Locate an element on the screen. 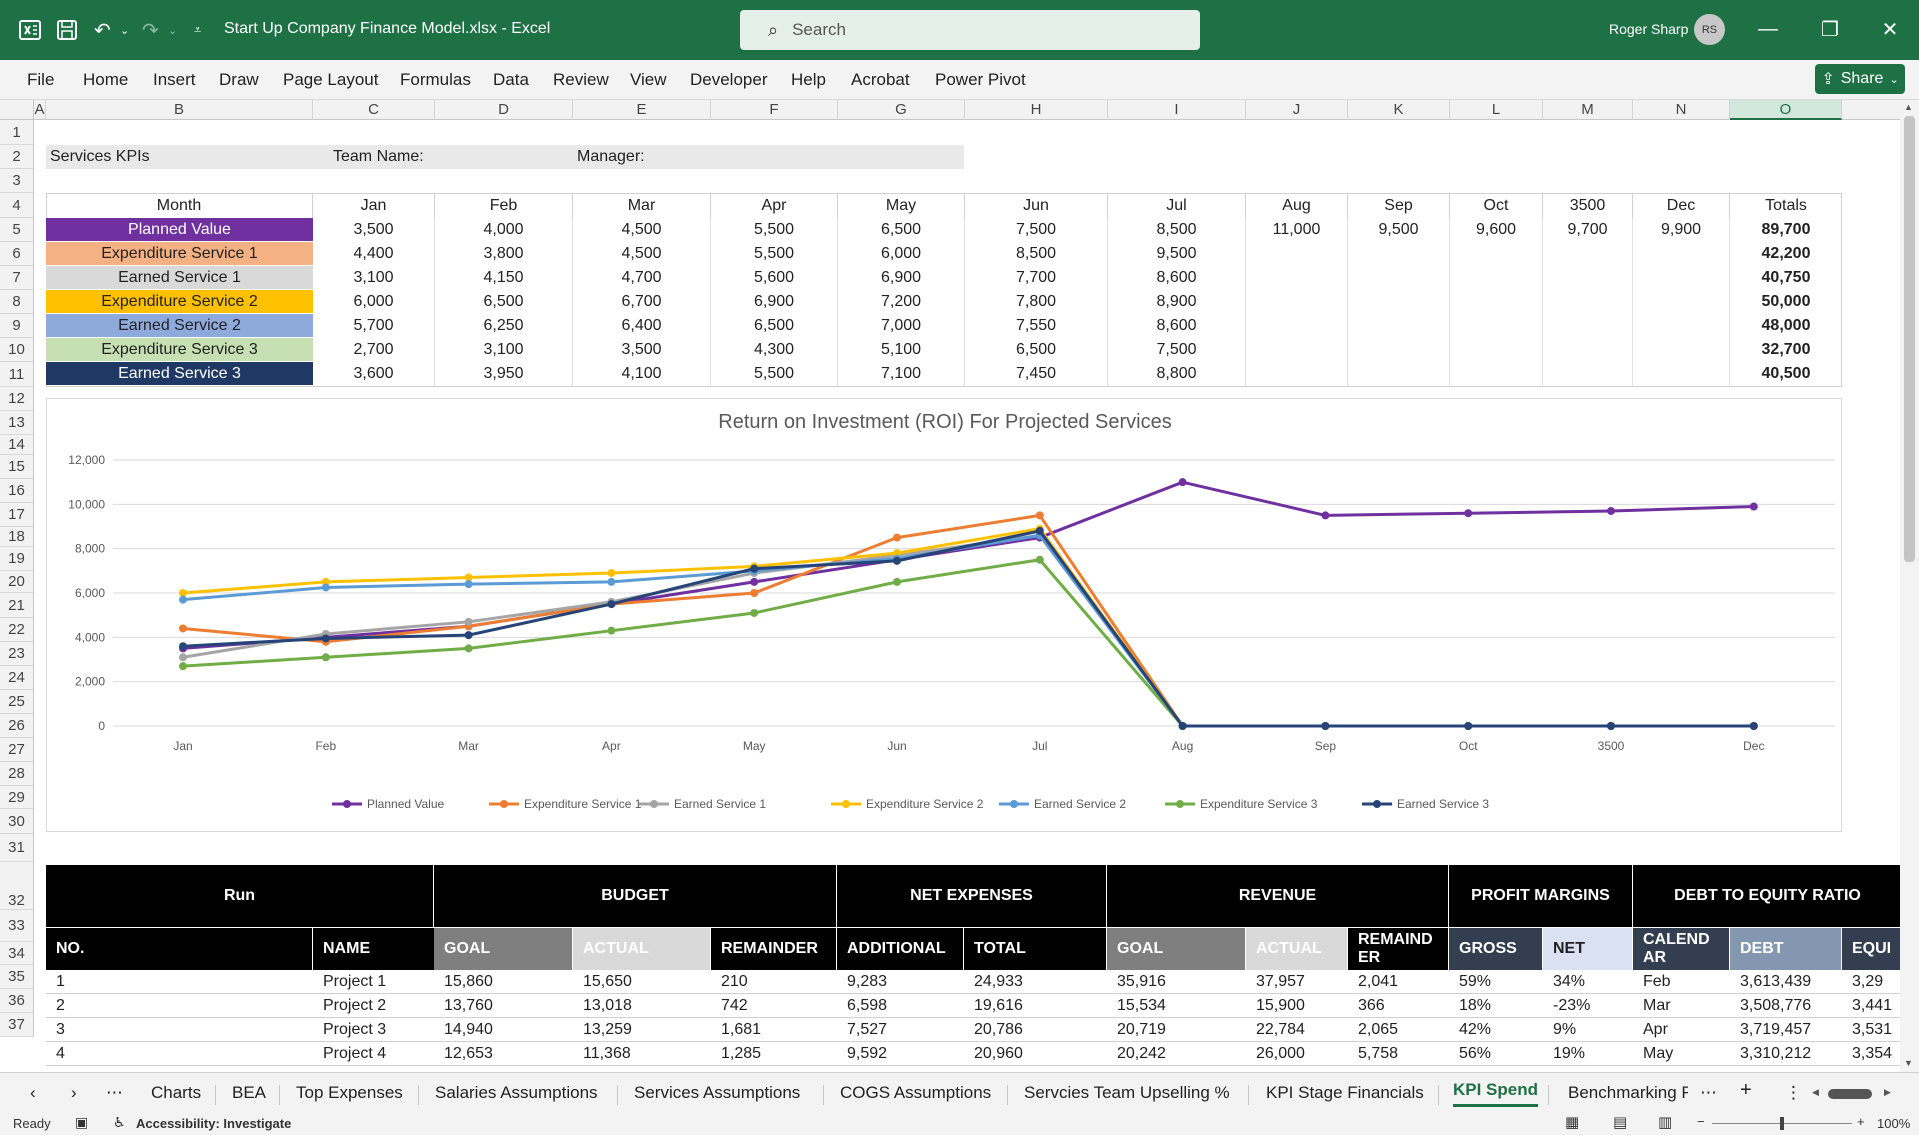 Image resolution: width=1919 pixels, height=1135 pixels. run-table-cell: 20,960 is located at coordinates (1040, 1054).